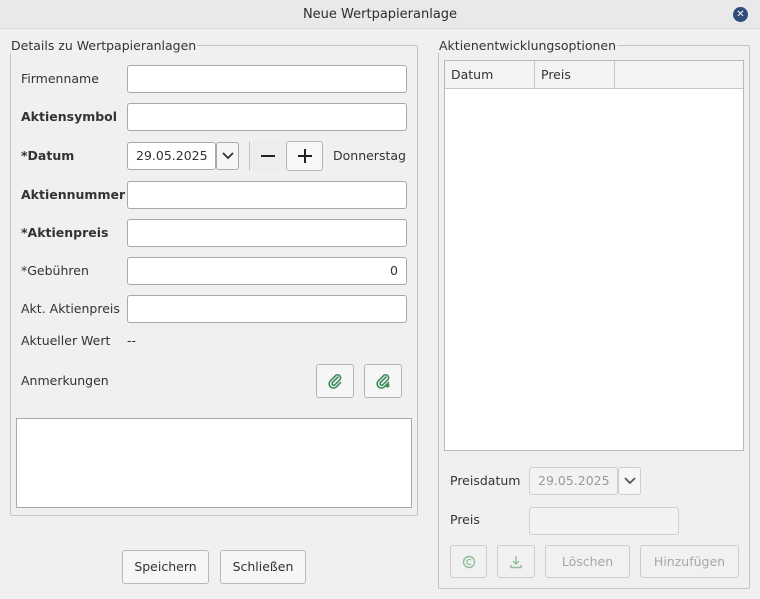 The height and width of the screenshot is (599, 760). Describe the element at coordinates (55, 270) in the screenshot. I see `gebuehren-label: *Gebühren` at that location.